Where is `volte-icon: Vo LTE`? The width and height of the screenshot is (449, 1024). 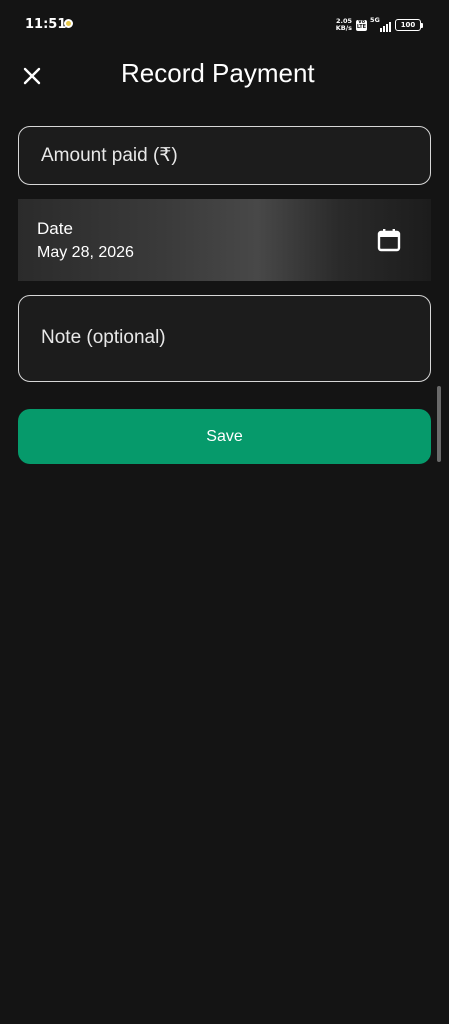
volte-icon: Vo LTE is located at coordinates (361, 25).